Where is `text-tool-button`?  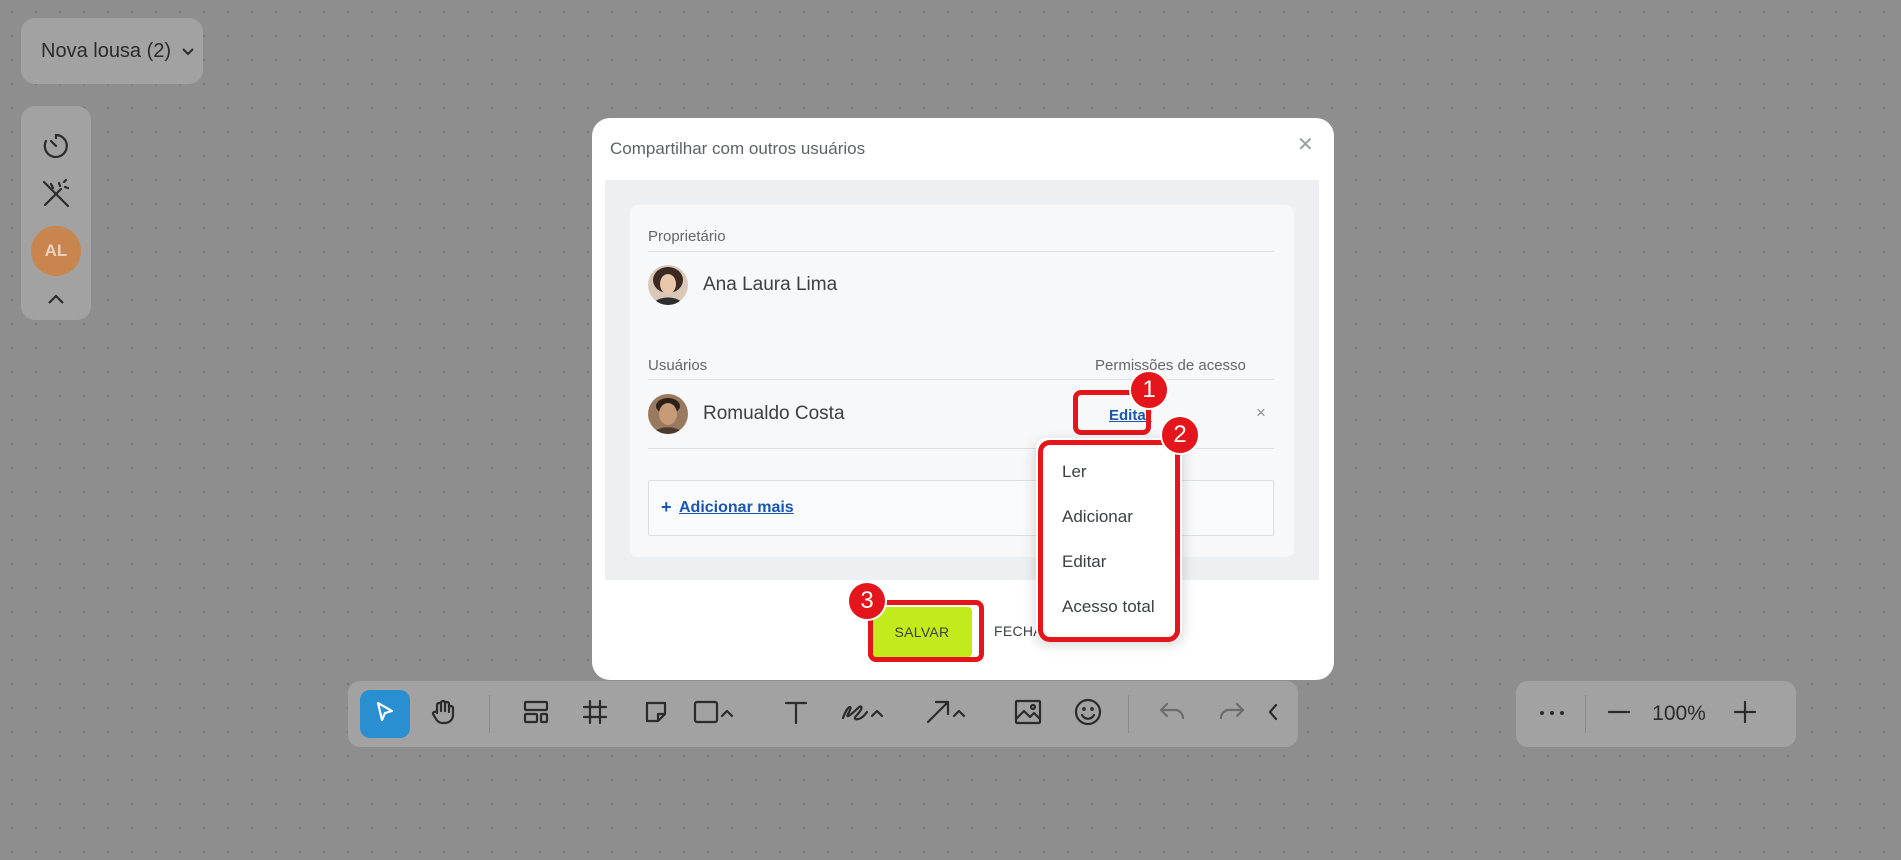
text-tool-button is located at coordinates (796, 714).